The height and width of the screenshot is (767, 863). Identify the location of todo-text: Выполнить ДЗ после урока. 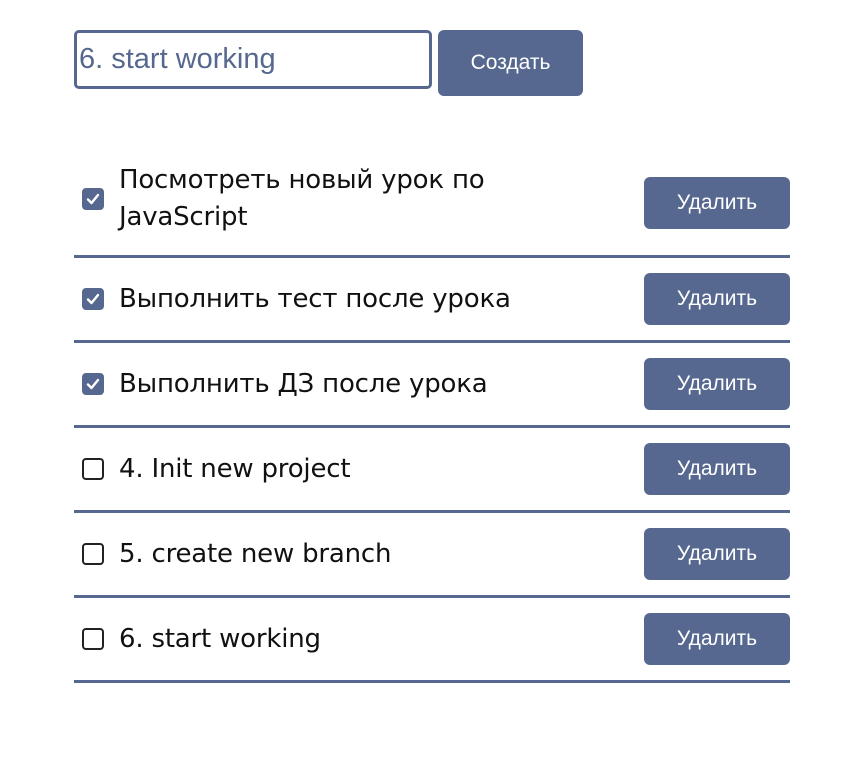
(303, 383).